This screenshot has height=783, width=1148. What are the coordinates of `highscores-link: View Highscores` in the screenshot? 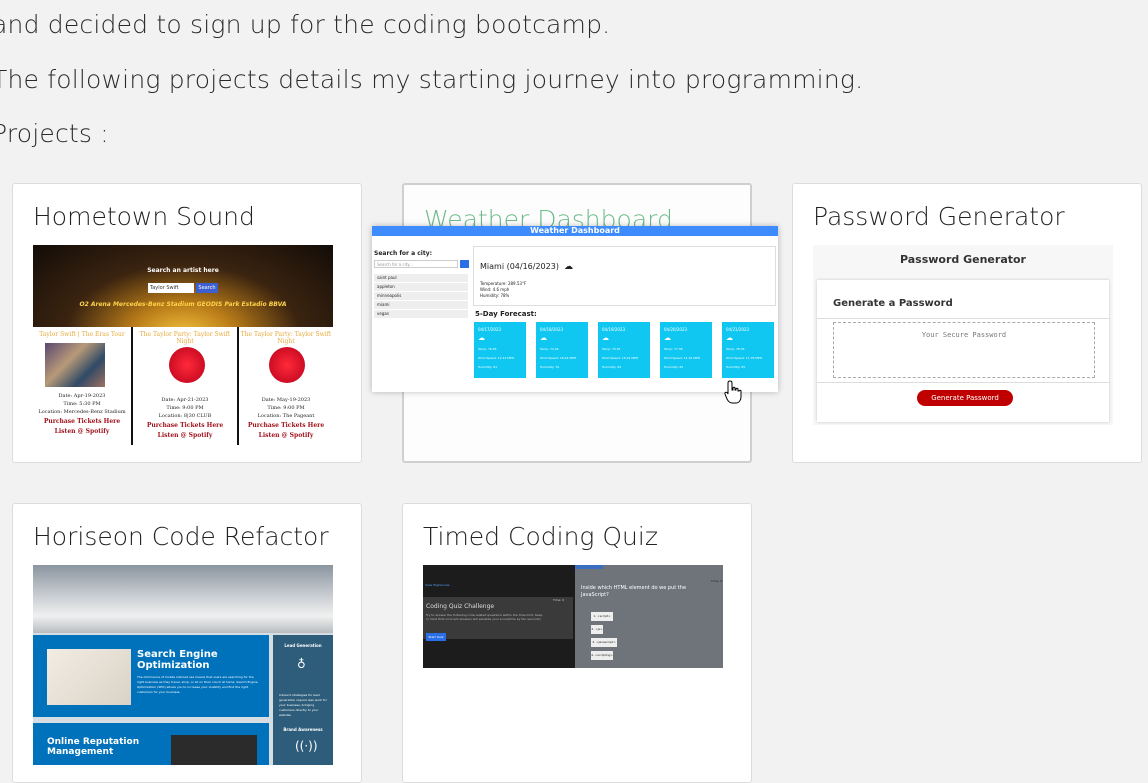 It's located at (437, 585).